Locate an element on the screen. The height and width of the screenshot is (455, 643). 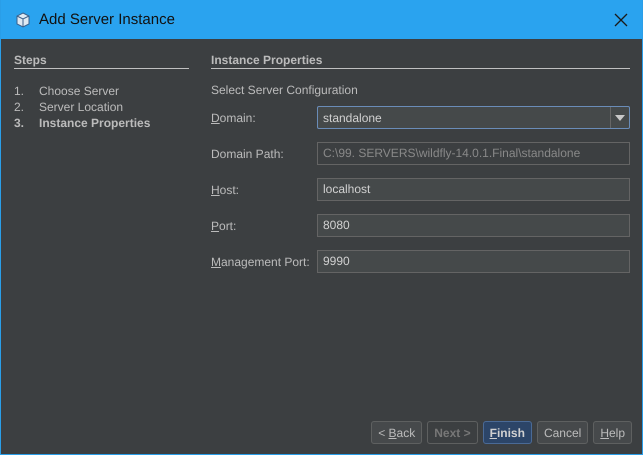
field-label: Management Port: is located at coordinates (261, 261).